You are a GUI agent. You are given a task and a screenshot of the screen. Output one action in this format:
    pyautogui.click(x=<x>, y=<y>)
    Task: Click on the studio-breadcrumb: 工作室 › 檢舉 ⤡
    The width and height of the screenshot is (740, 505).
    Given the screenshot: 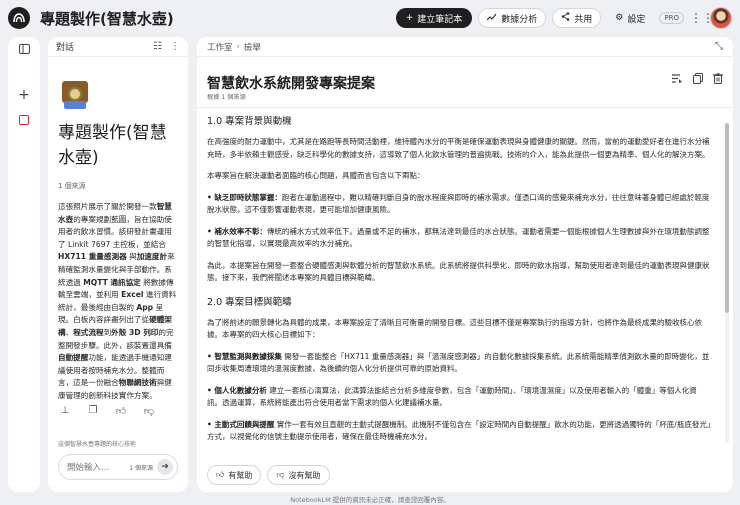 What is the action you would take?
    pyautogui.click(x=465, y=47)
    